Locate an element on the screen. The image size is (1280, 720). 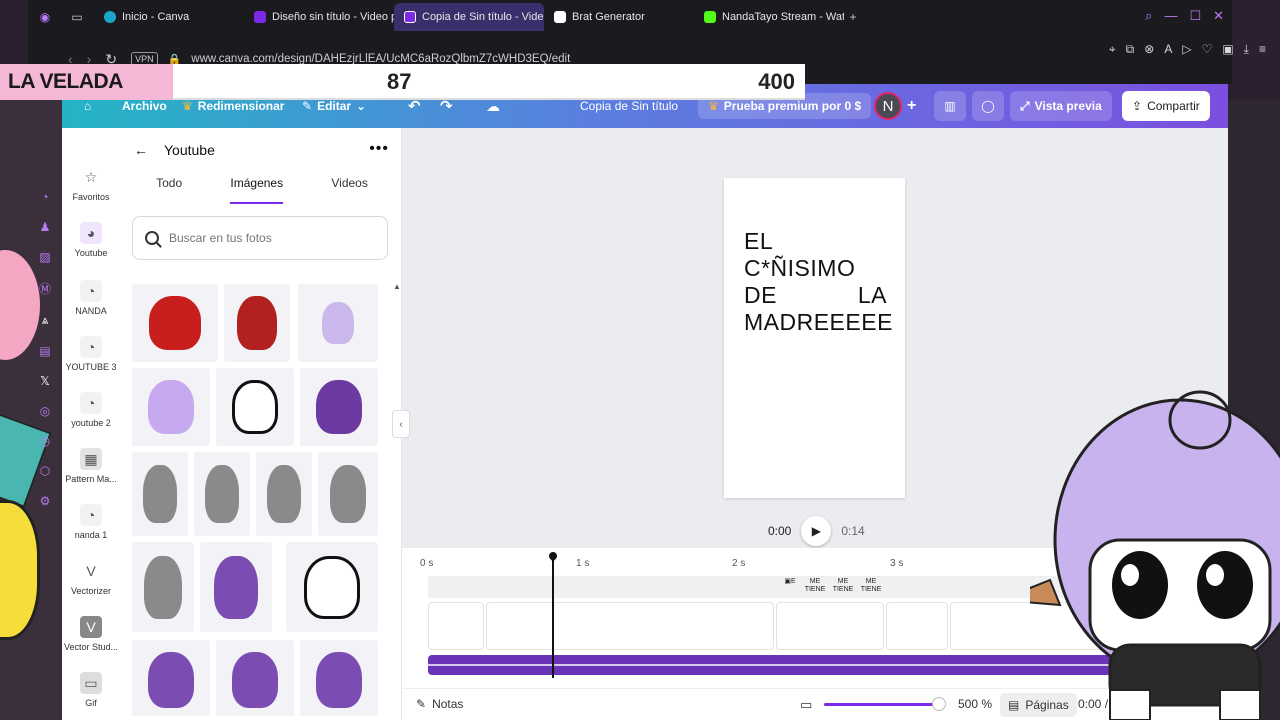
edit-menu: ✎ Editar ⌄ is located at coordinates (334, 106).